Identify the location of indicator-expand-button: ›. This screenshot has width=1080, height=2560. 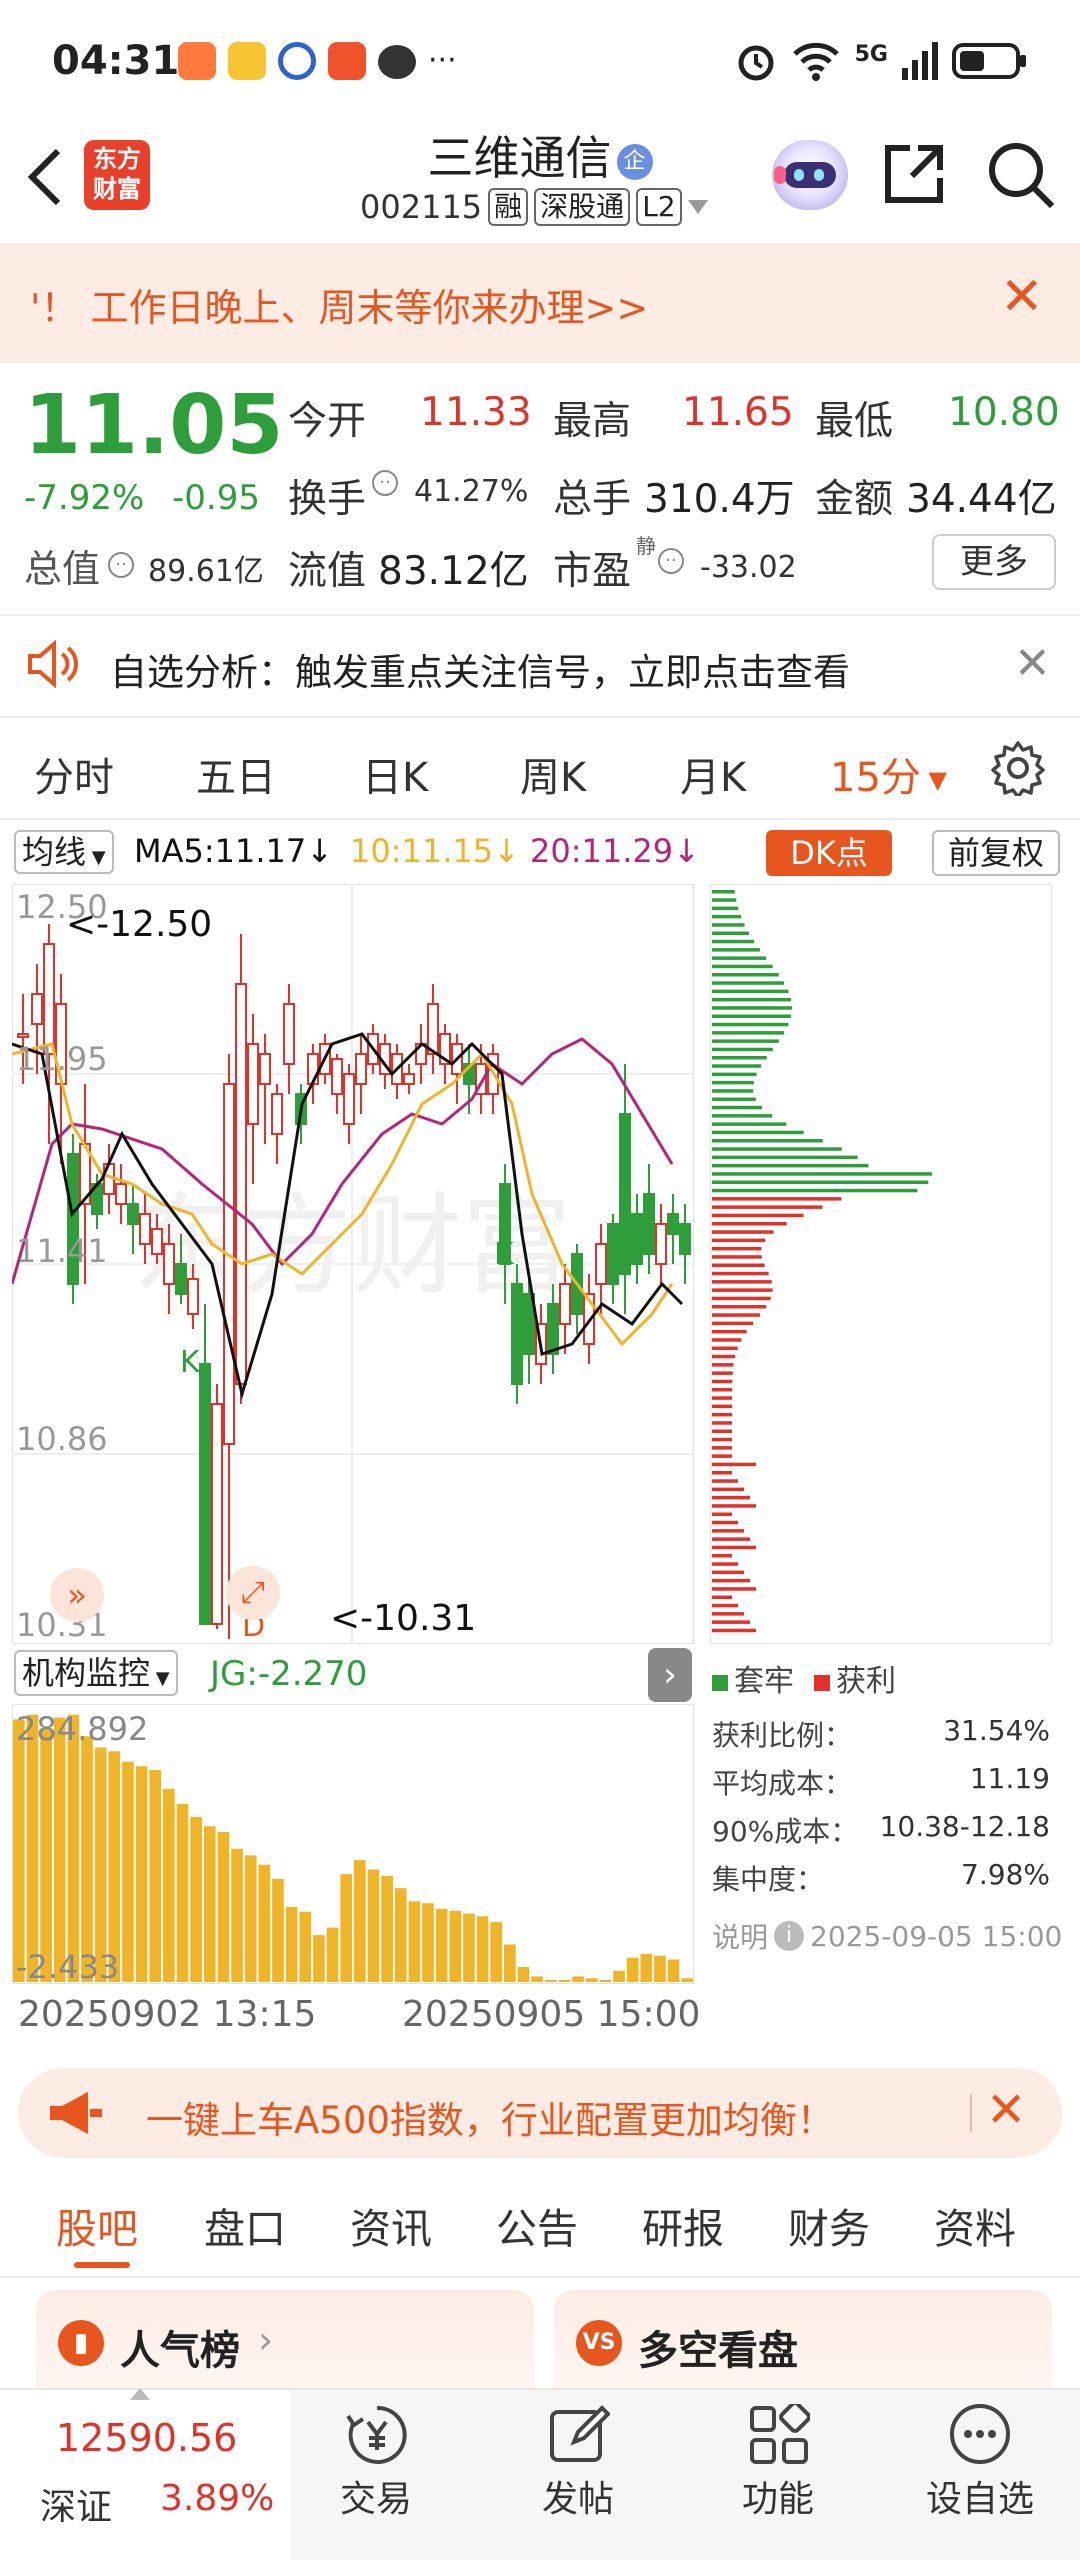
(670, 1675).